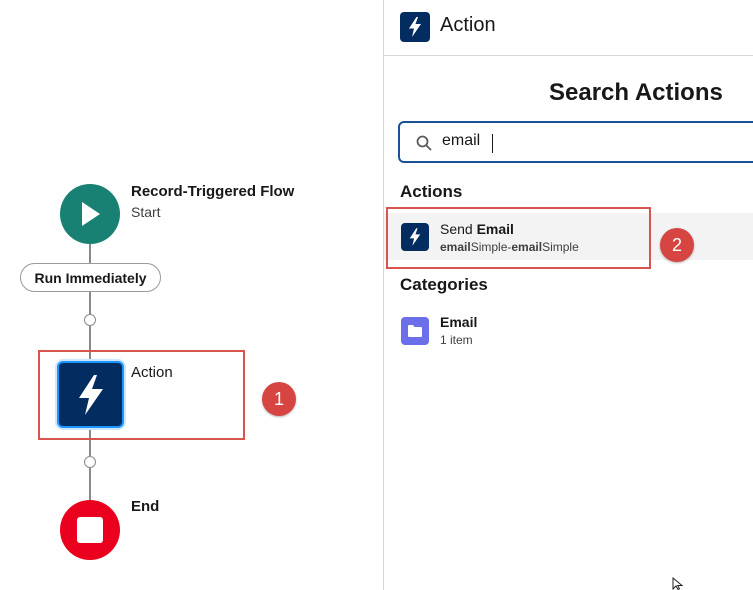 The width and height of the screenshot is (753, 590). Describe the element at coordinates (456, 340) in the screenshot. I see `category-count: 1 item` at that location.